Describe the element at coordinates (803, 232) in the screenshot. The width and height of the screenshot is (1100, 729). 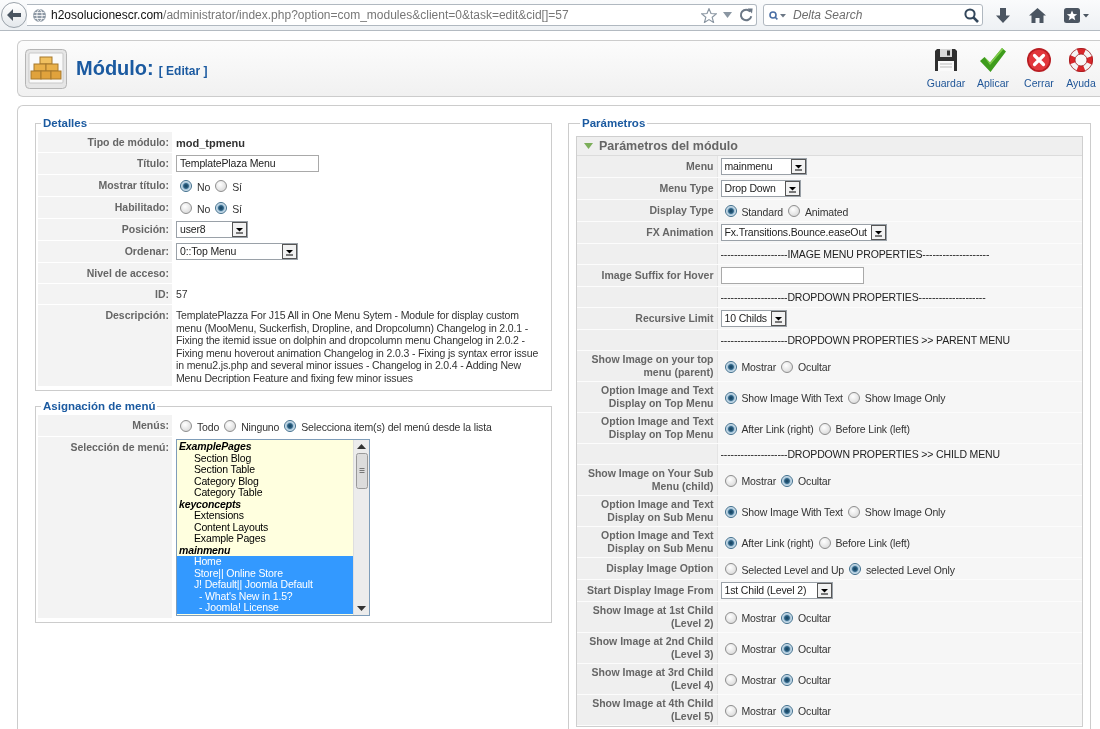
I see `dropdown: Fx.Transitions.Bounce.easeOut` at that location.